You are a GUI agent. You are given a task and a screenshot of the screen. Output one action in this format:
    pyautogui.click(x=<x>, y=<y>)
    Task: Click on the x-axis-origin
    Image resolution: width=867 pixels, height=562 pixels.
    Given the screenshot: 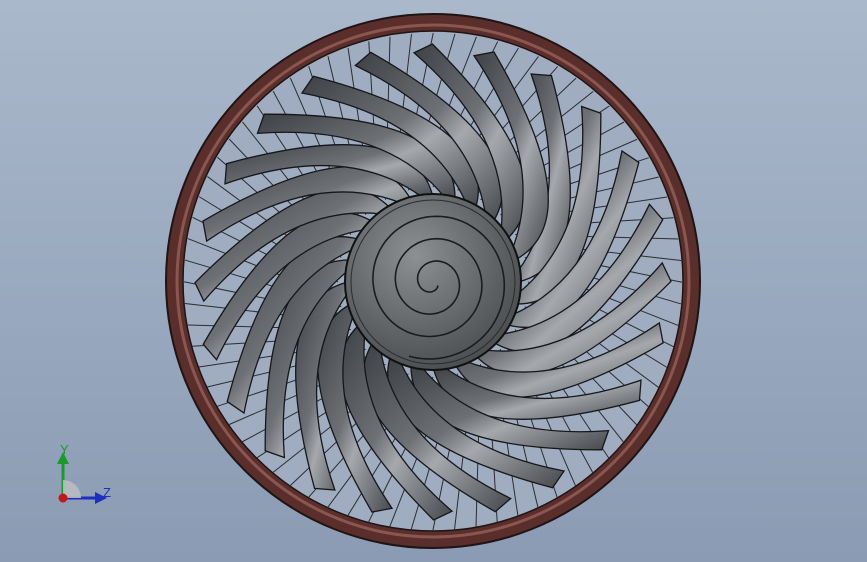 What is the action you would take?
    pyautogui.click(x=63, y=498)
    